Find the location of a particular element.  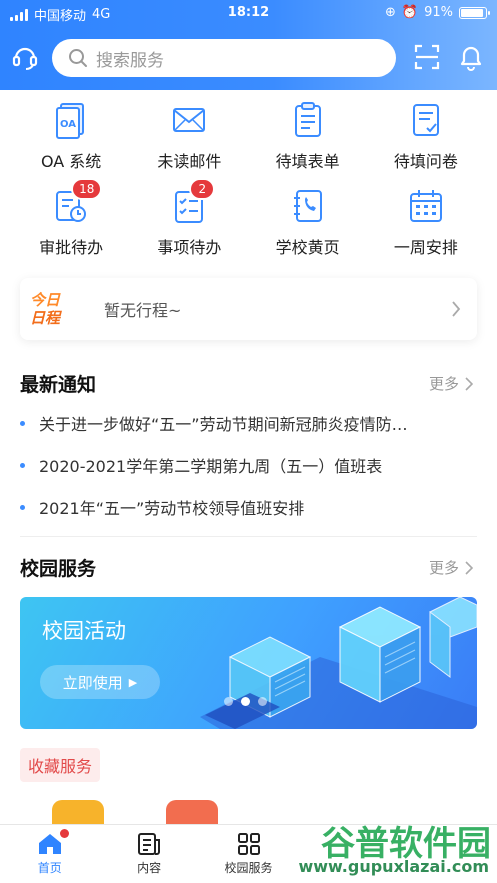

todo-icon: 2 is located at coordinates (192, 202).